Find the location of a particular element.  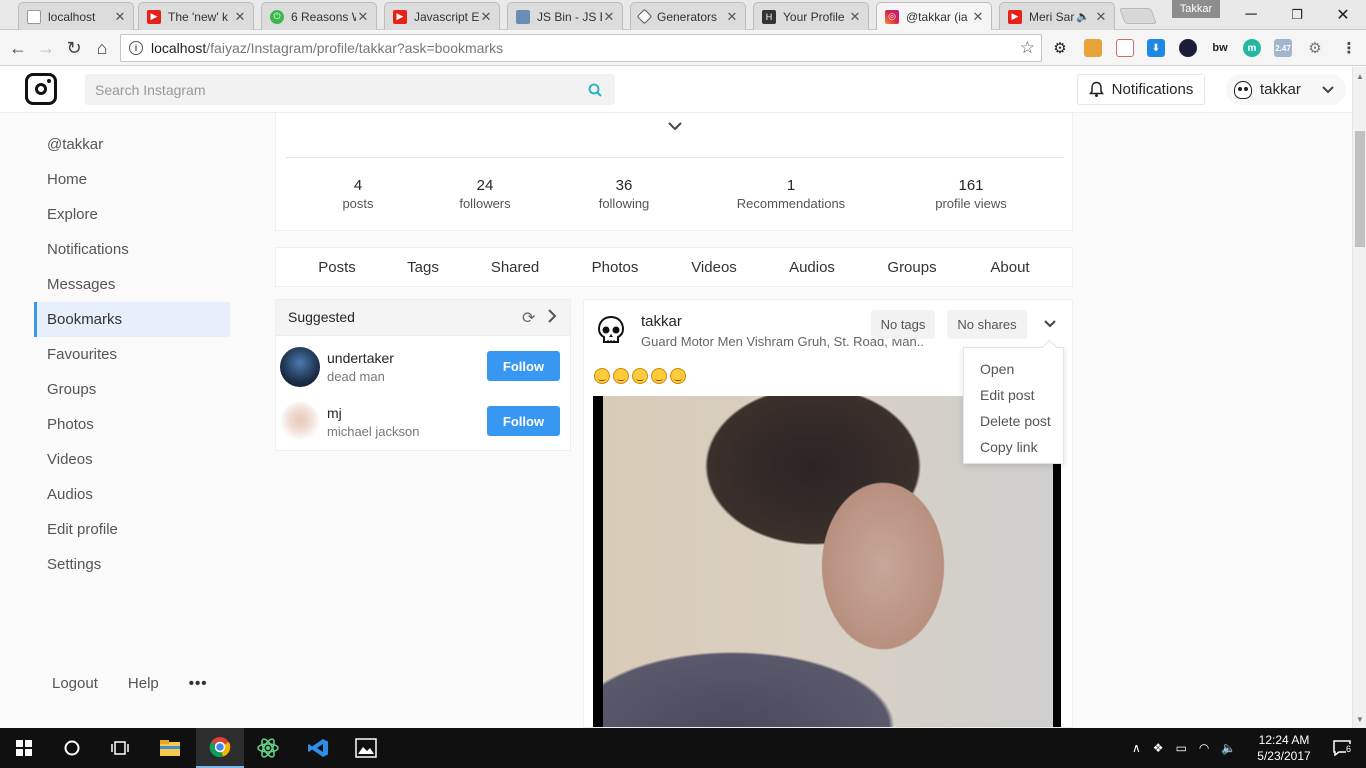

chevron-right-icon is located at coordinates (552, 316).